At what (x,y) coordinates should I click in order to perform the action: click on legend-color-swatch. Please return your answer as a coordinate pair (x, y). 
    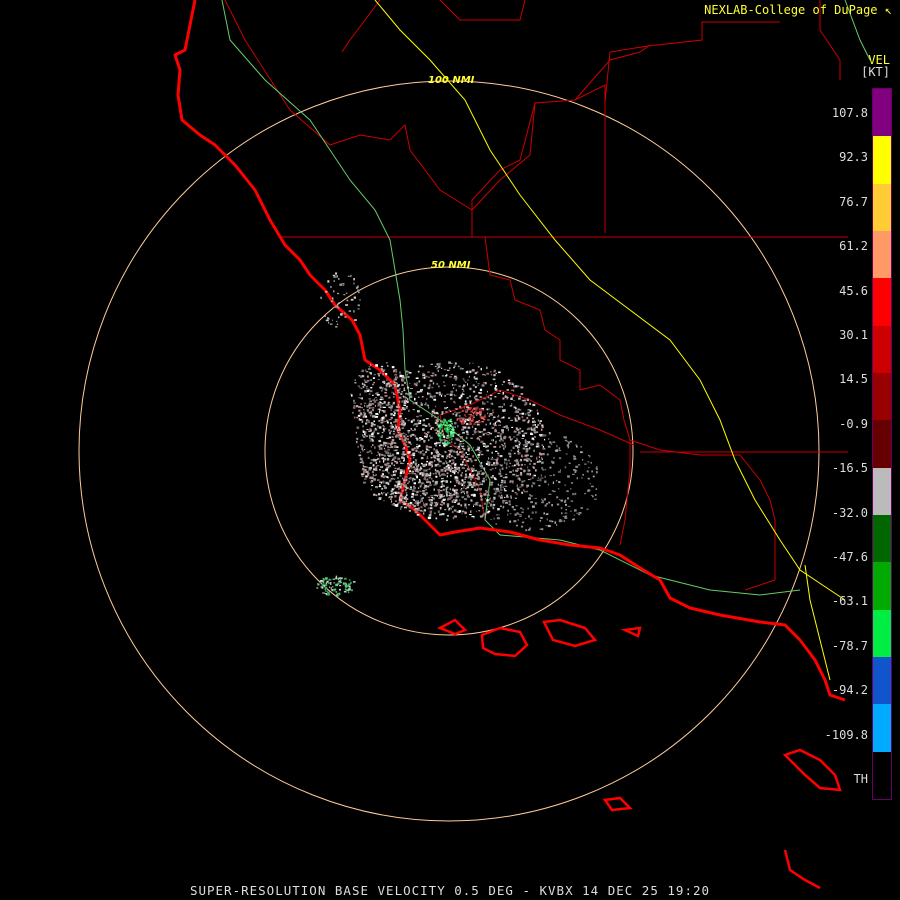
    Looking at the image, I should click on (882, 539).